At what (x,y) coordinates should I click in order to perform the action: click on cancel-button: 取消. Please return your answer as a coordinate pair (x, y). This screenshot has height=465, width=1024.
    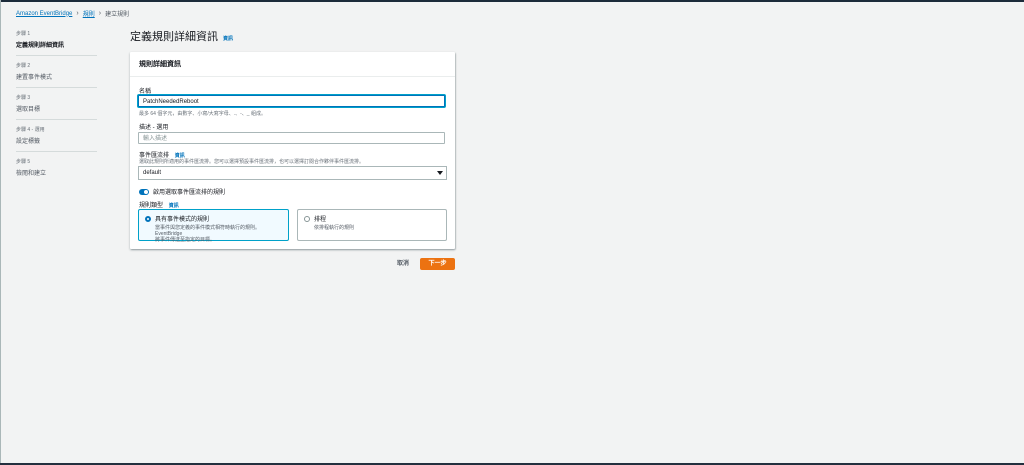
    Looking at the image, I should click on (403, 264).